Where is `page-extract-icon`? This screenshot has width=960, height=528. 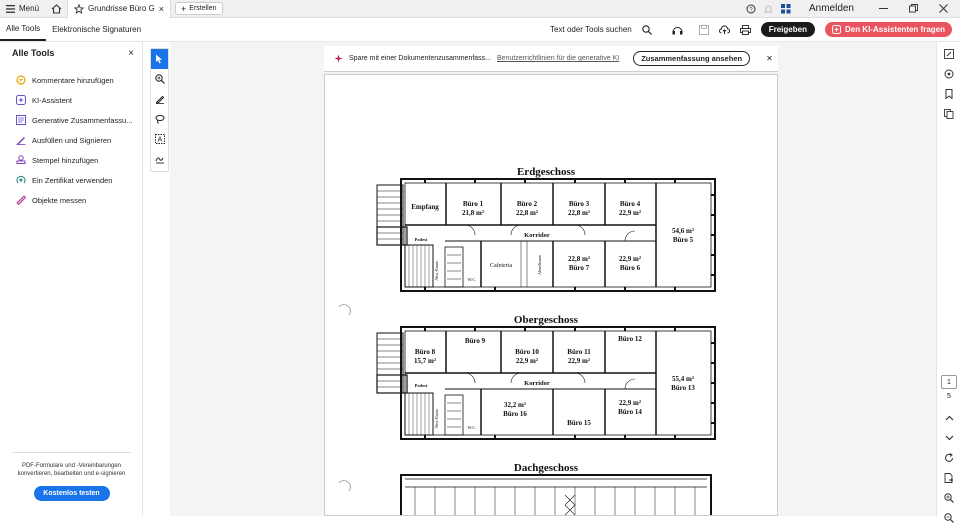
page-extract-icon is located at coordinates (949, 478).